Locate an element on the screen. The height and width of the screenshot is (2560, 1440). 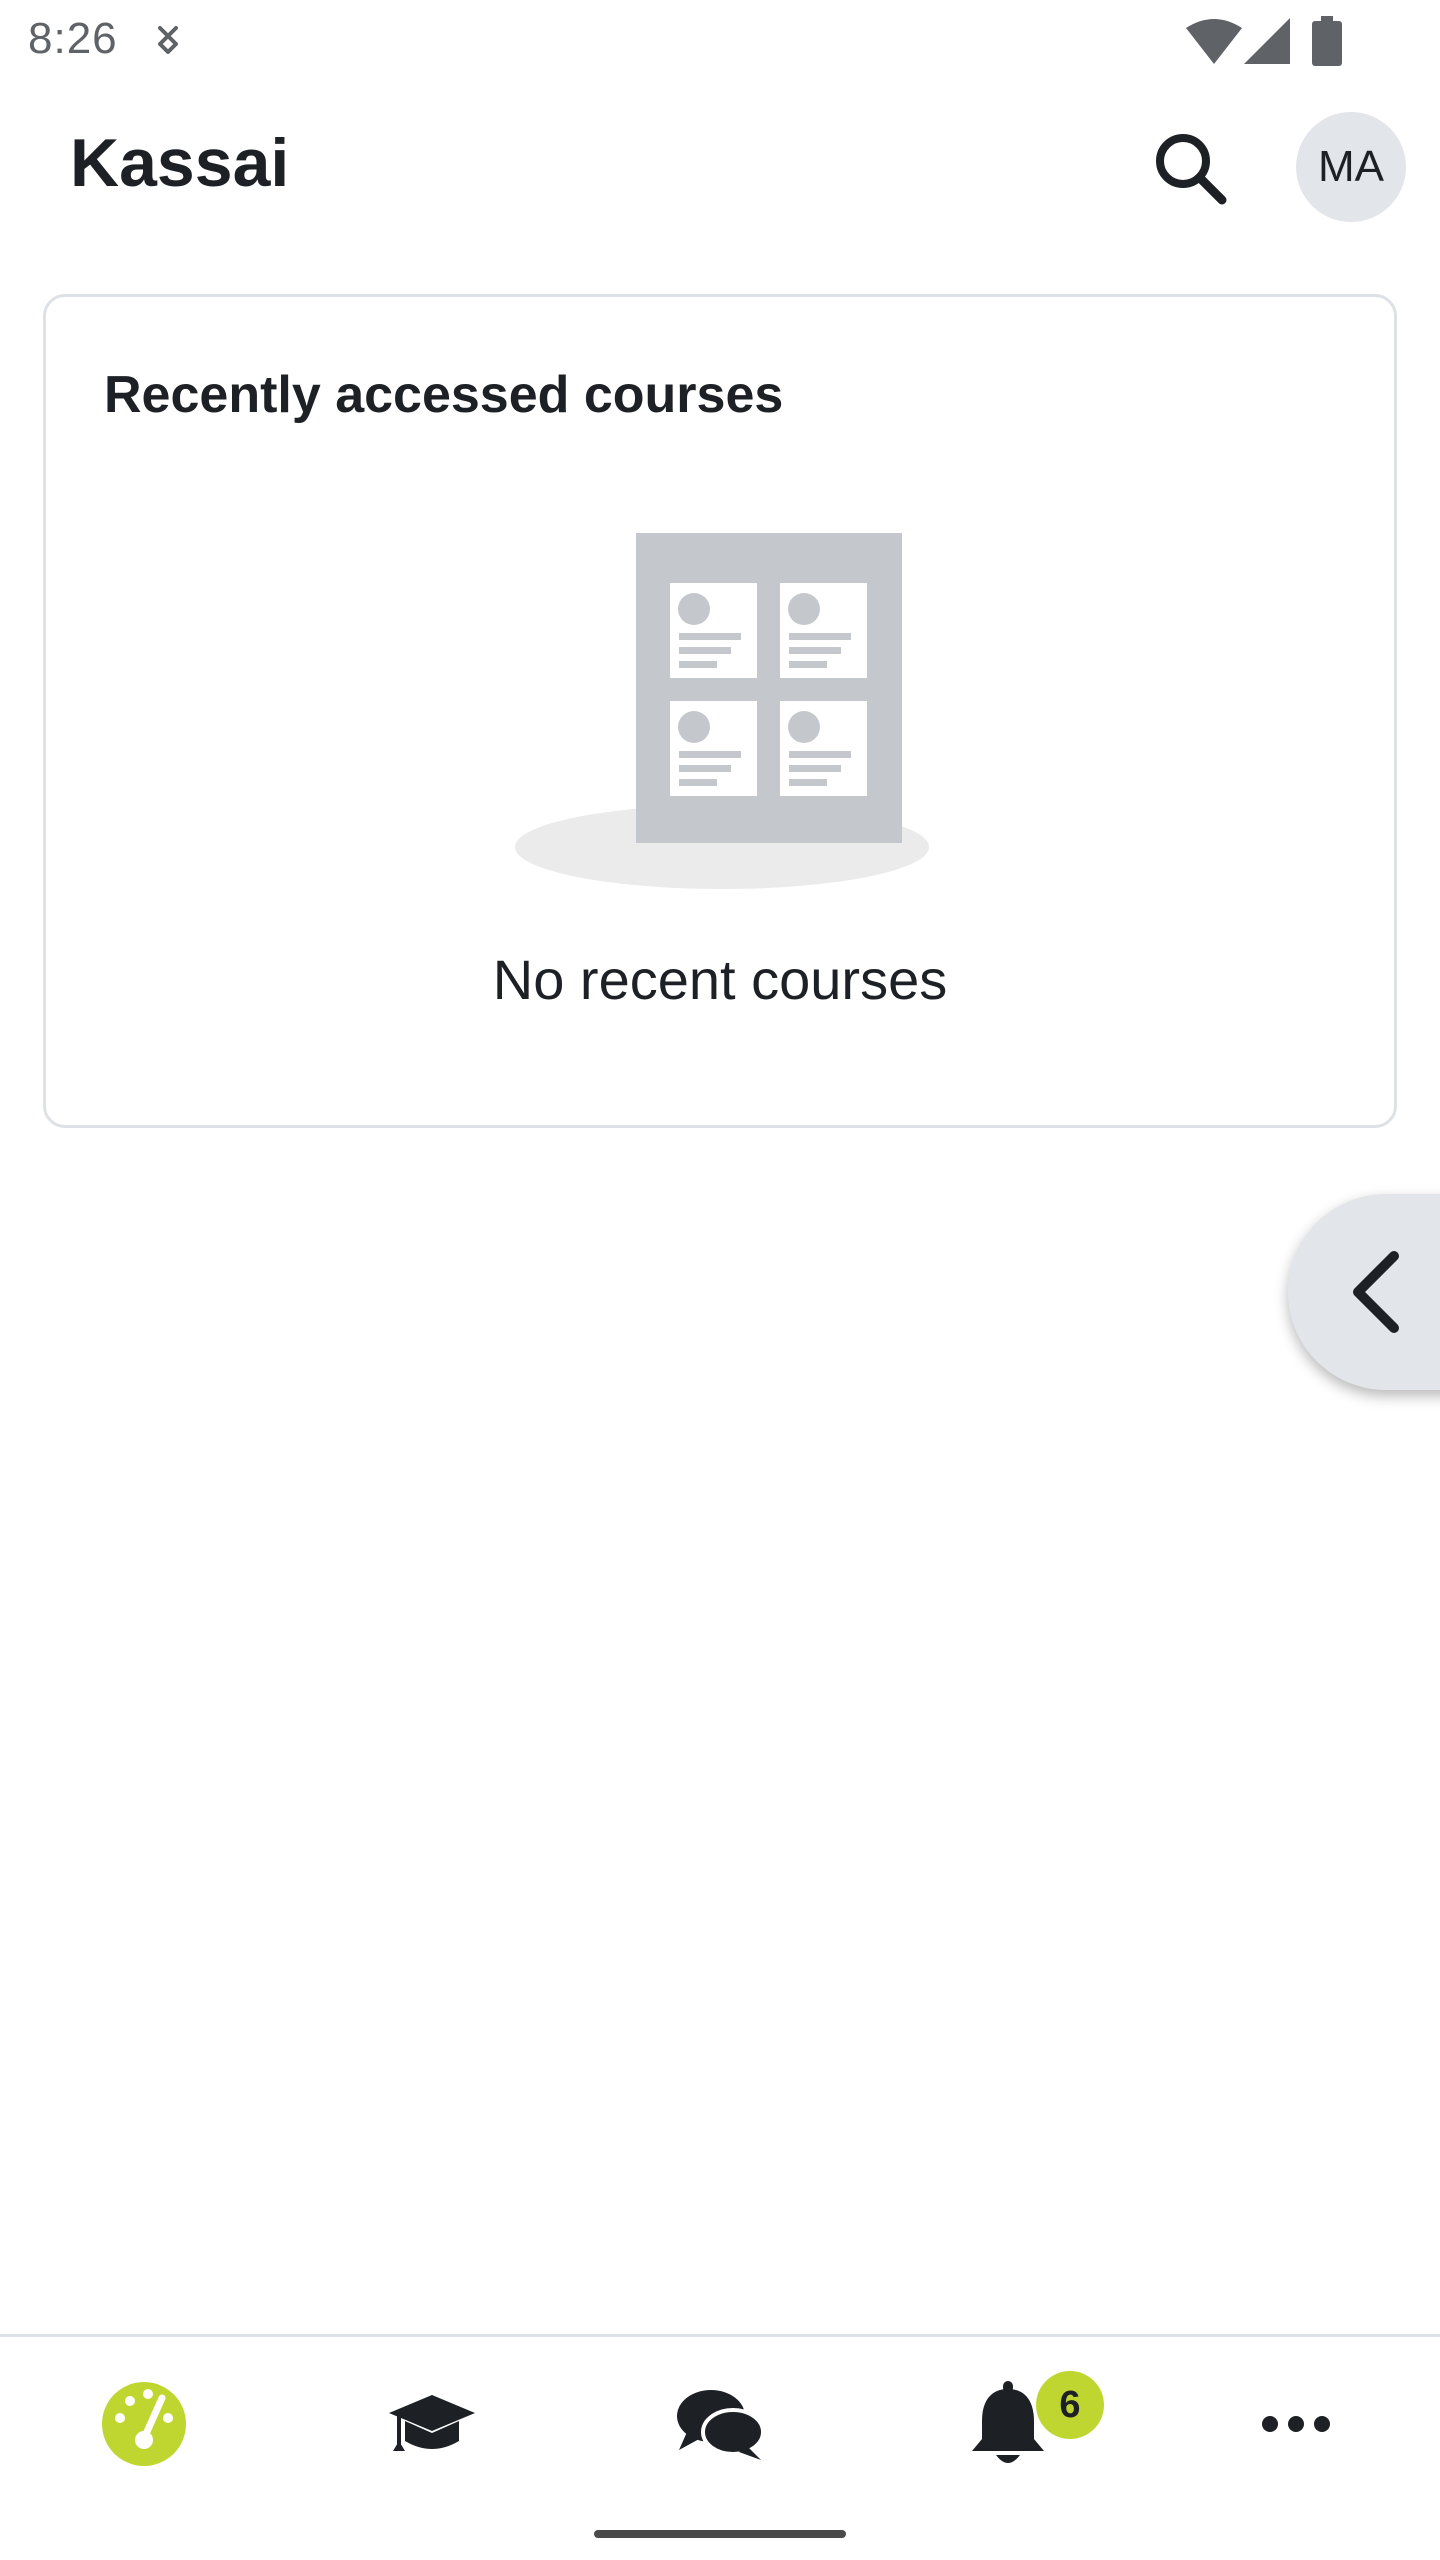
user-avatar: MA is located at coordinates (1351, 167).